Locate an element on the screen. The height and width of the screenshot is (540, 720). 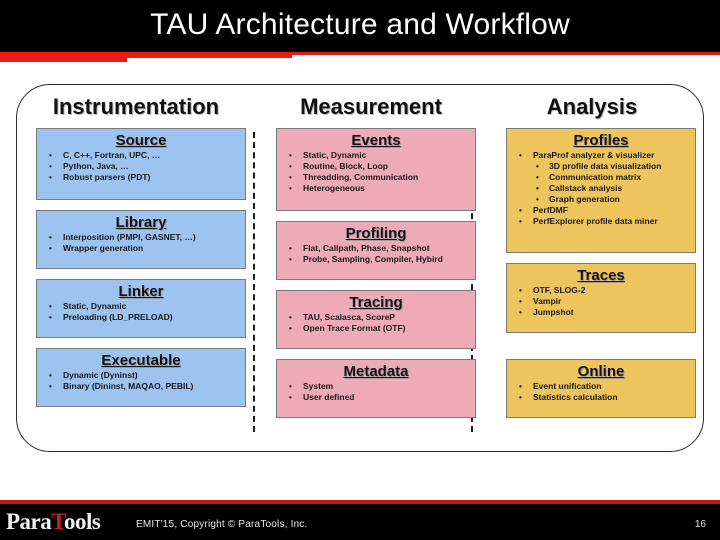
box-list-linker: Static, Dynamic Preloading (LD_PRELOAD) is located at coordinates (141, 312).